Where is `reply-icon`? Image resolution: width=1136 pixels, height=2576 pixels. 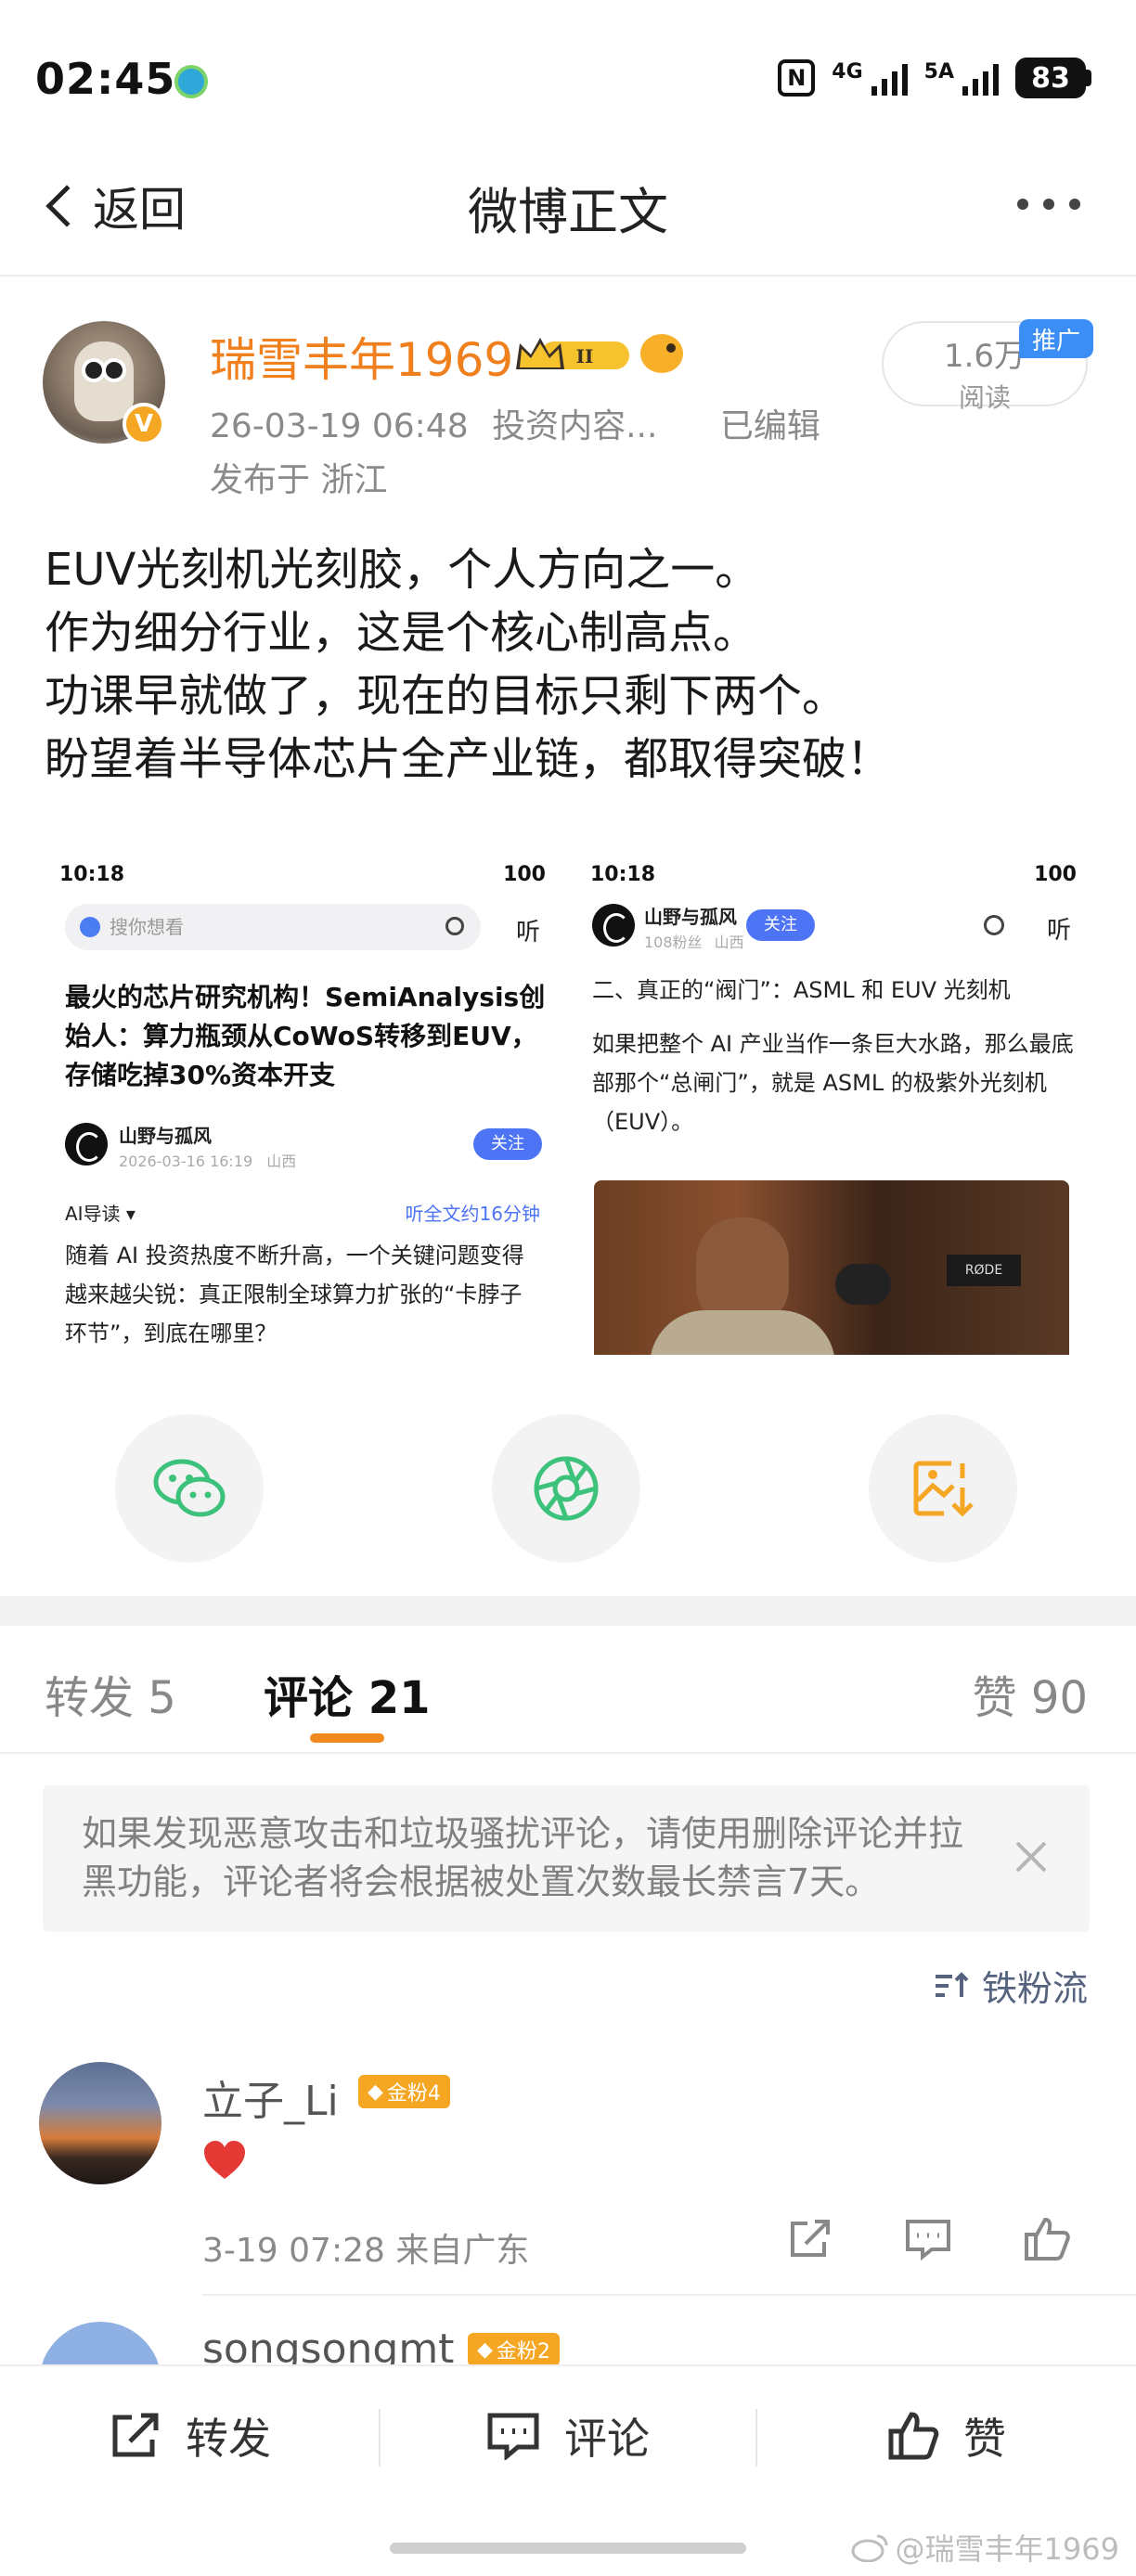 reply-icon is located at coordinates (928, 2239).